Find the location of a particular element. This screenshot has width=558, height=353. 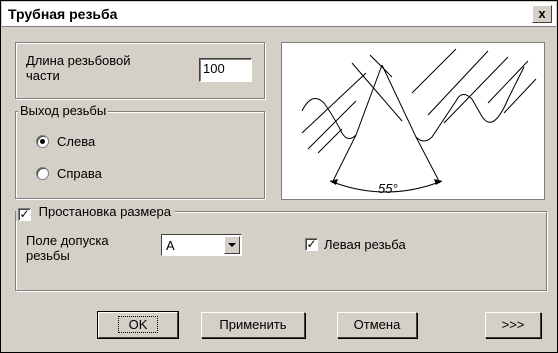

title-bar: Трубная резьба x is located at coordinates (279, 14).